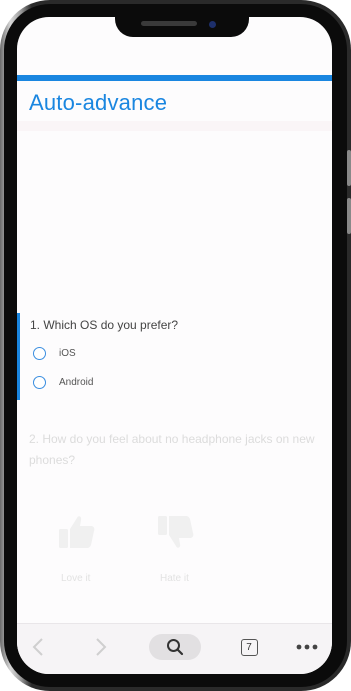  I want to click on thumbs-down-icon, so click(175, 532).